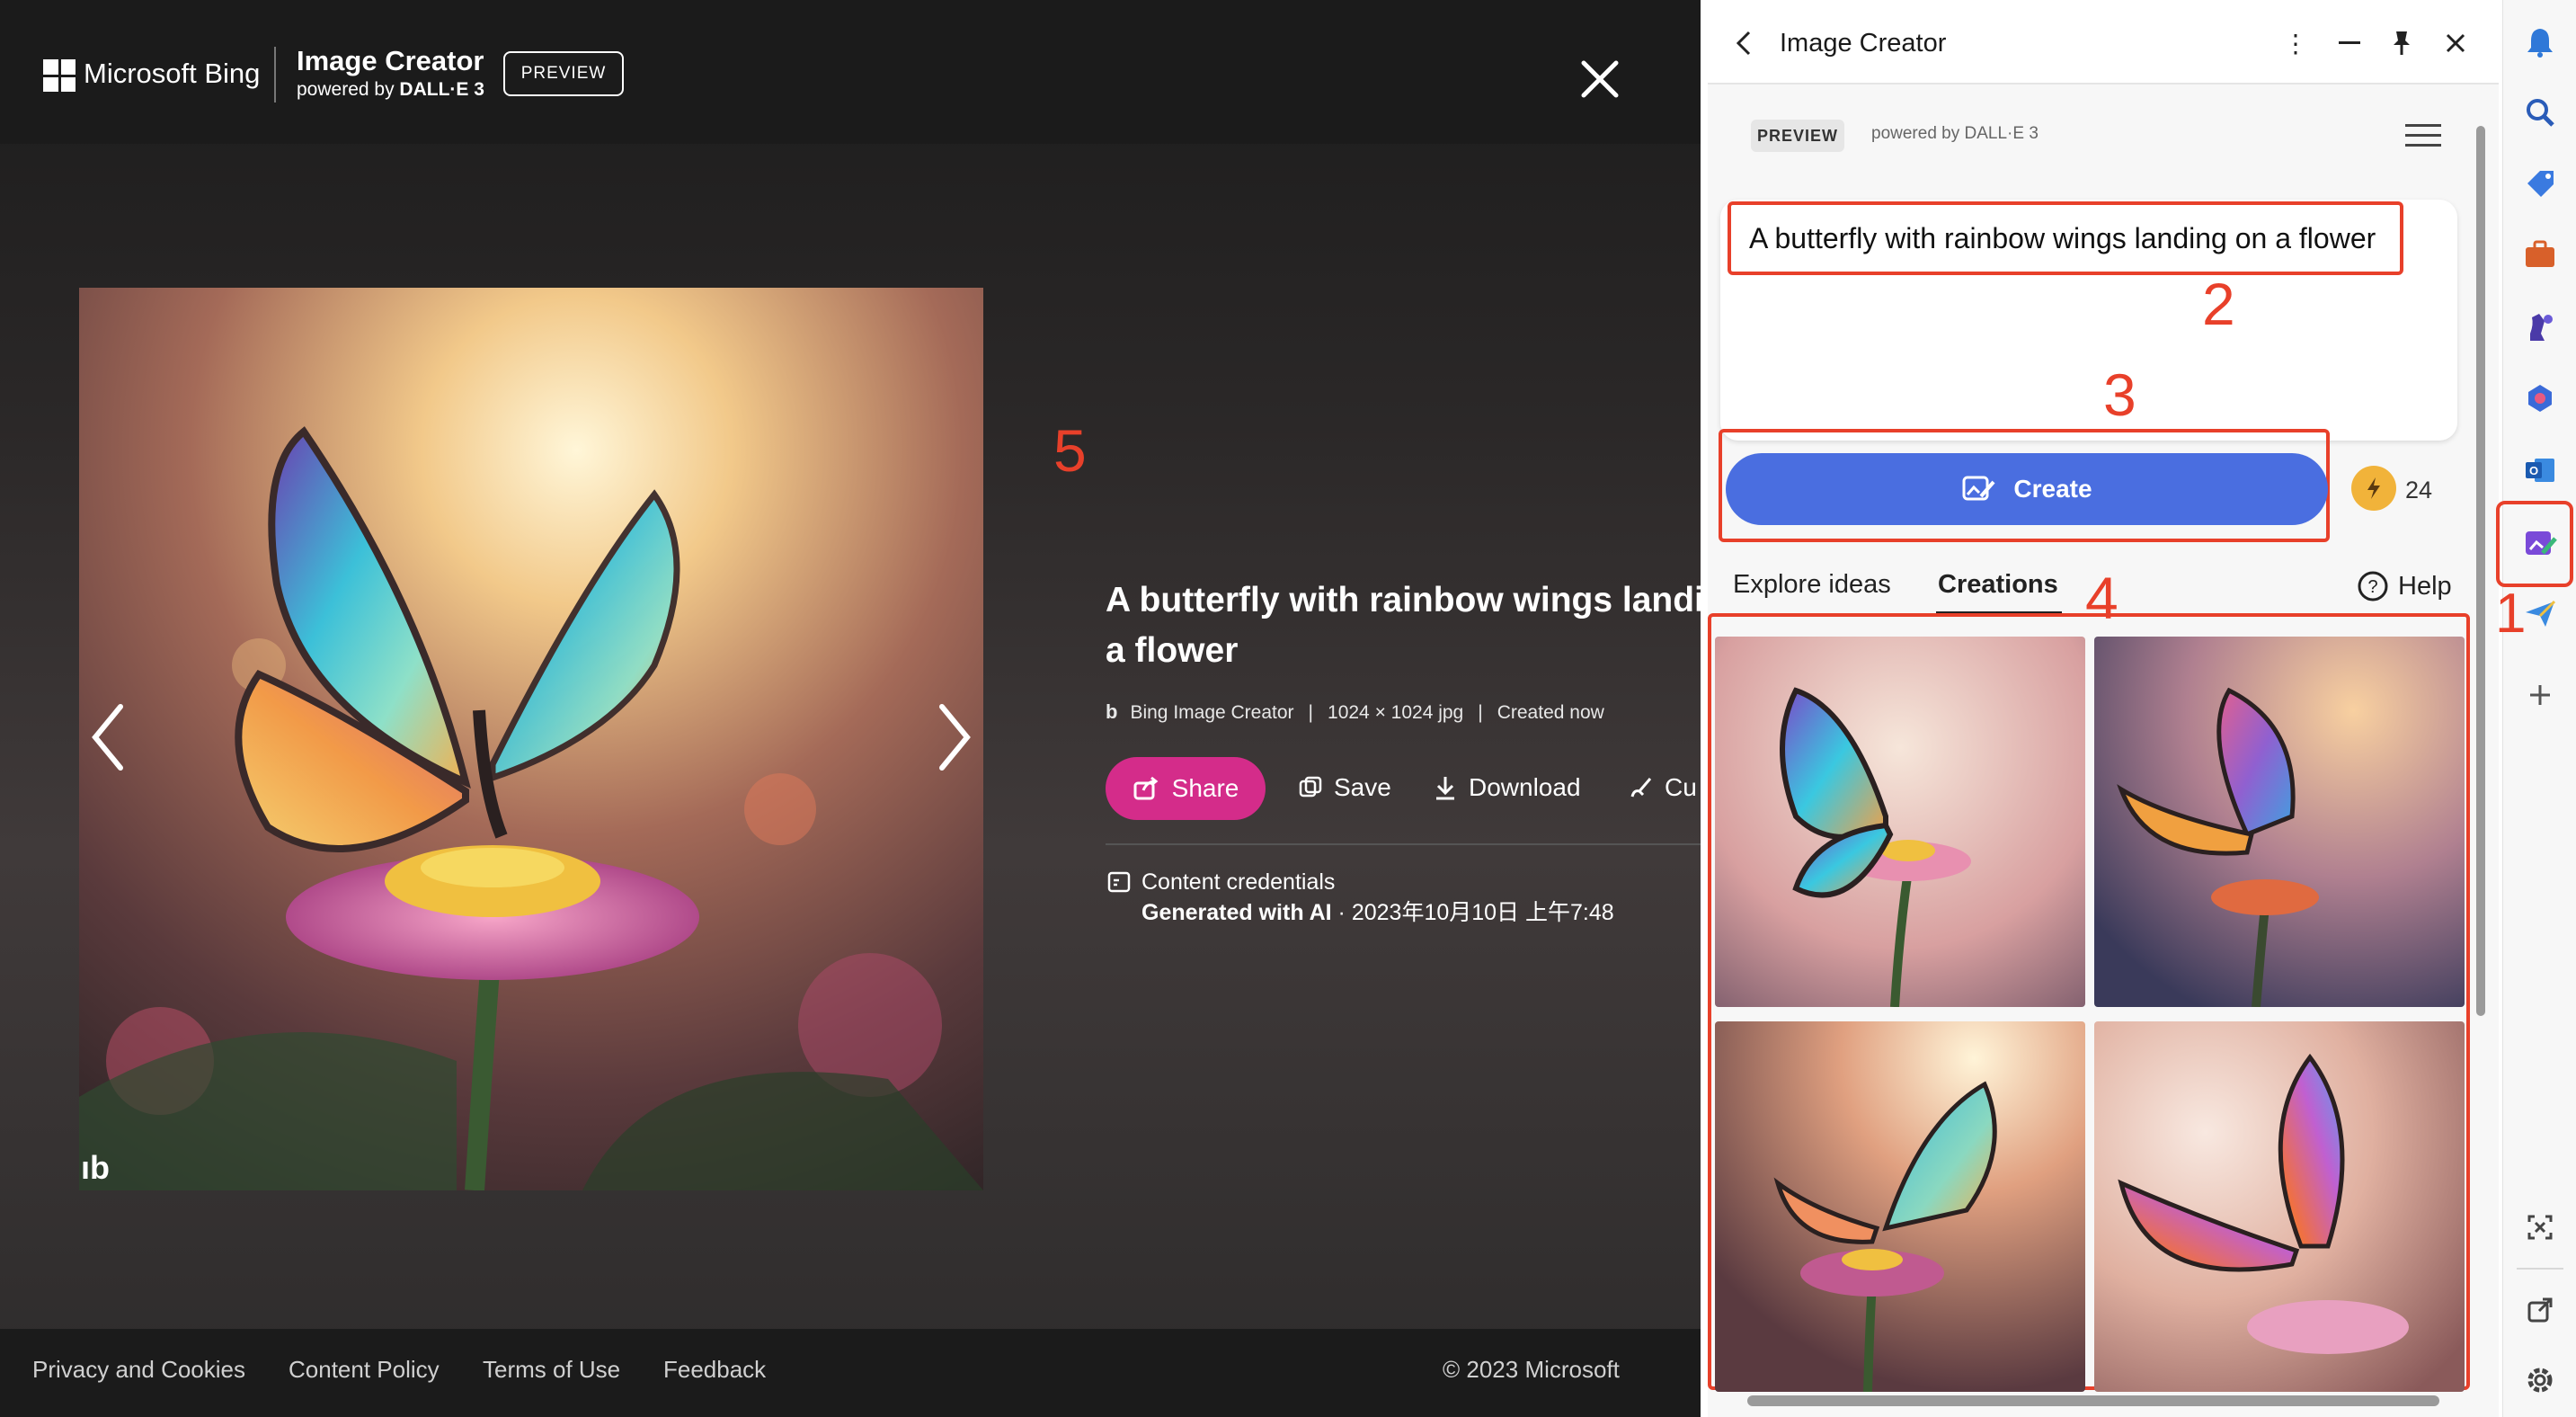 Image resolution: width=2576 pixels, height=1417 pixels. Describe the element at coordinates (138, 1370) in the screenshot. I see `footer-link-privacy: Privacy and Cookies` at that location.